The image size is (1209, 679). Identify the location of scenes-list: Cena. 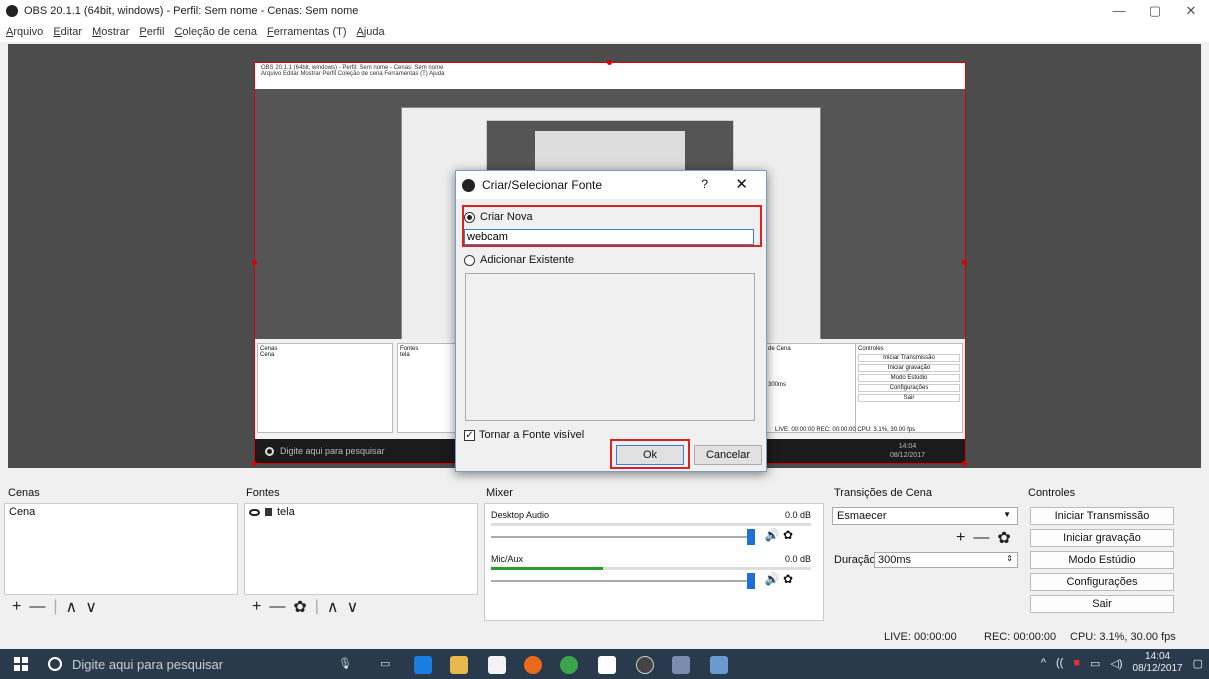
(121, 549).